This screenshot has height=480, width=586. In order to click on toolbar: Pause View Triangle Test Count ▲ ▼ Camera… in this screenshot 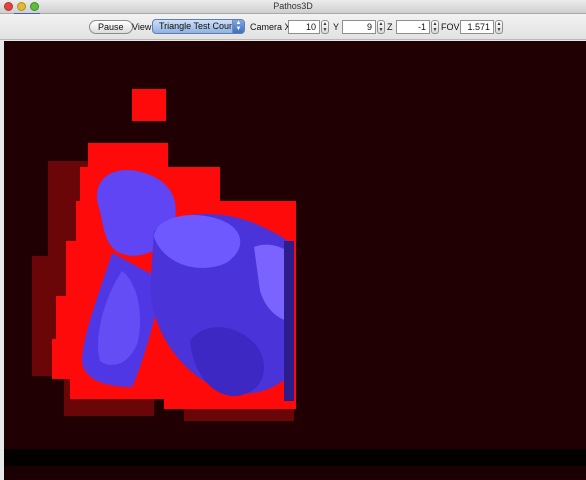, I will do `click(293, 27)`.